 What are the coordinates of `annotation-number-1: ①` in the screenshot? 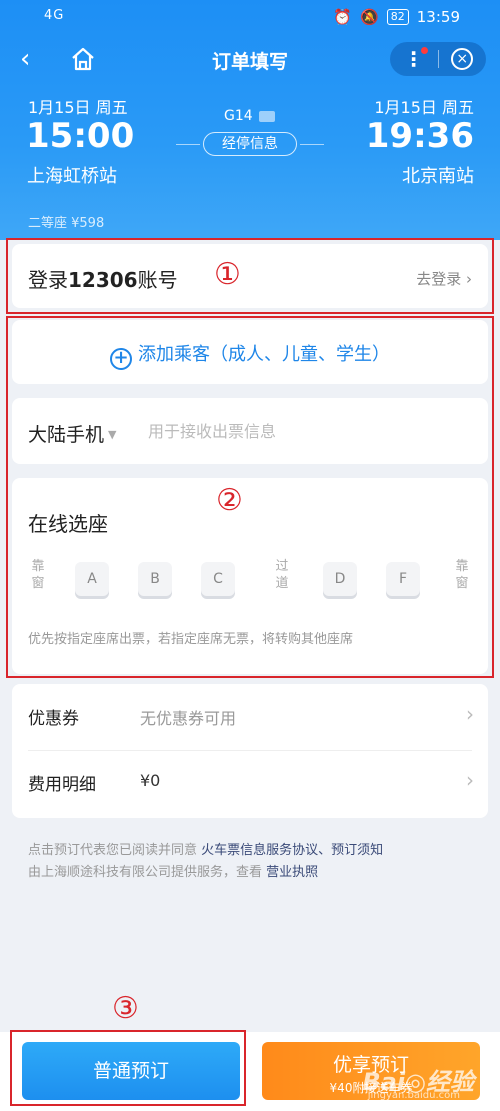 It's located at (227, 274).